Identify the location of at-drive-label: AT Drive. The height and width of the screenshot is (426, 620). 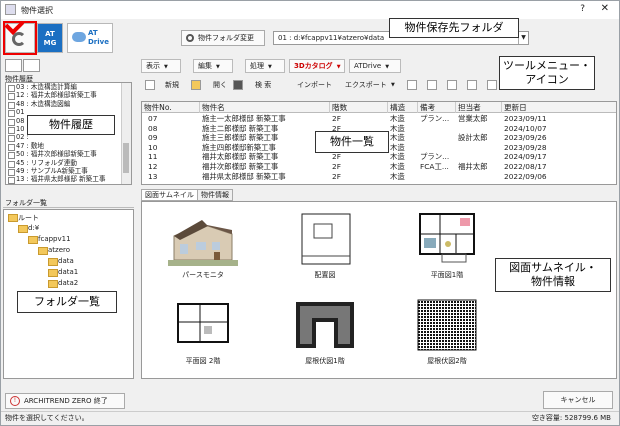
(98, 37).